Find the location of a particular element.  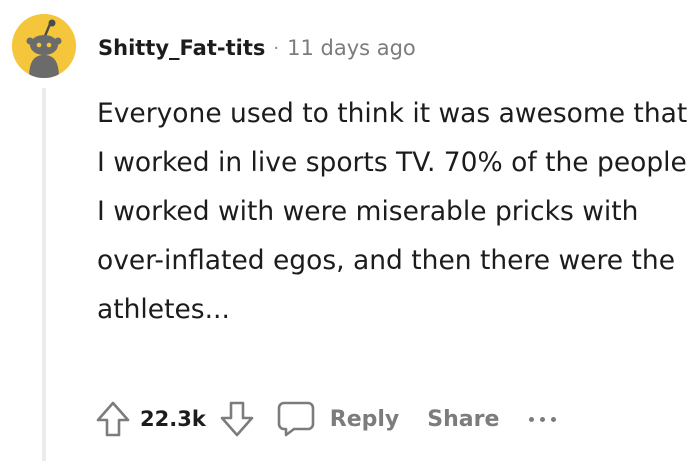

snoo-avatar-icon-graphic is located at coordinates (44, 46).